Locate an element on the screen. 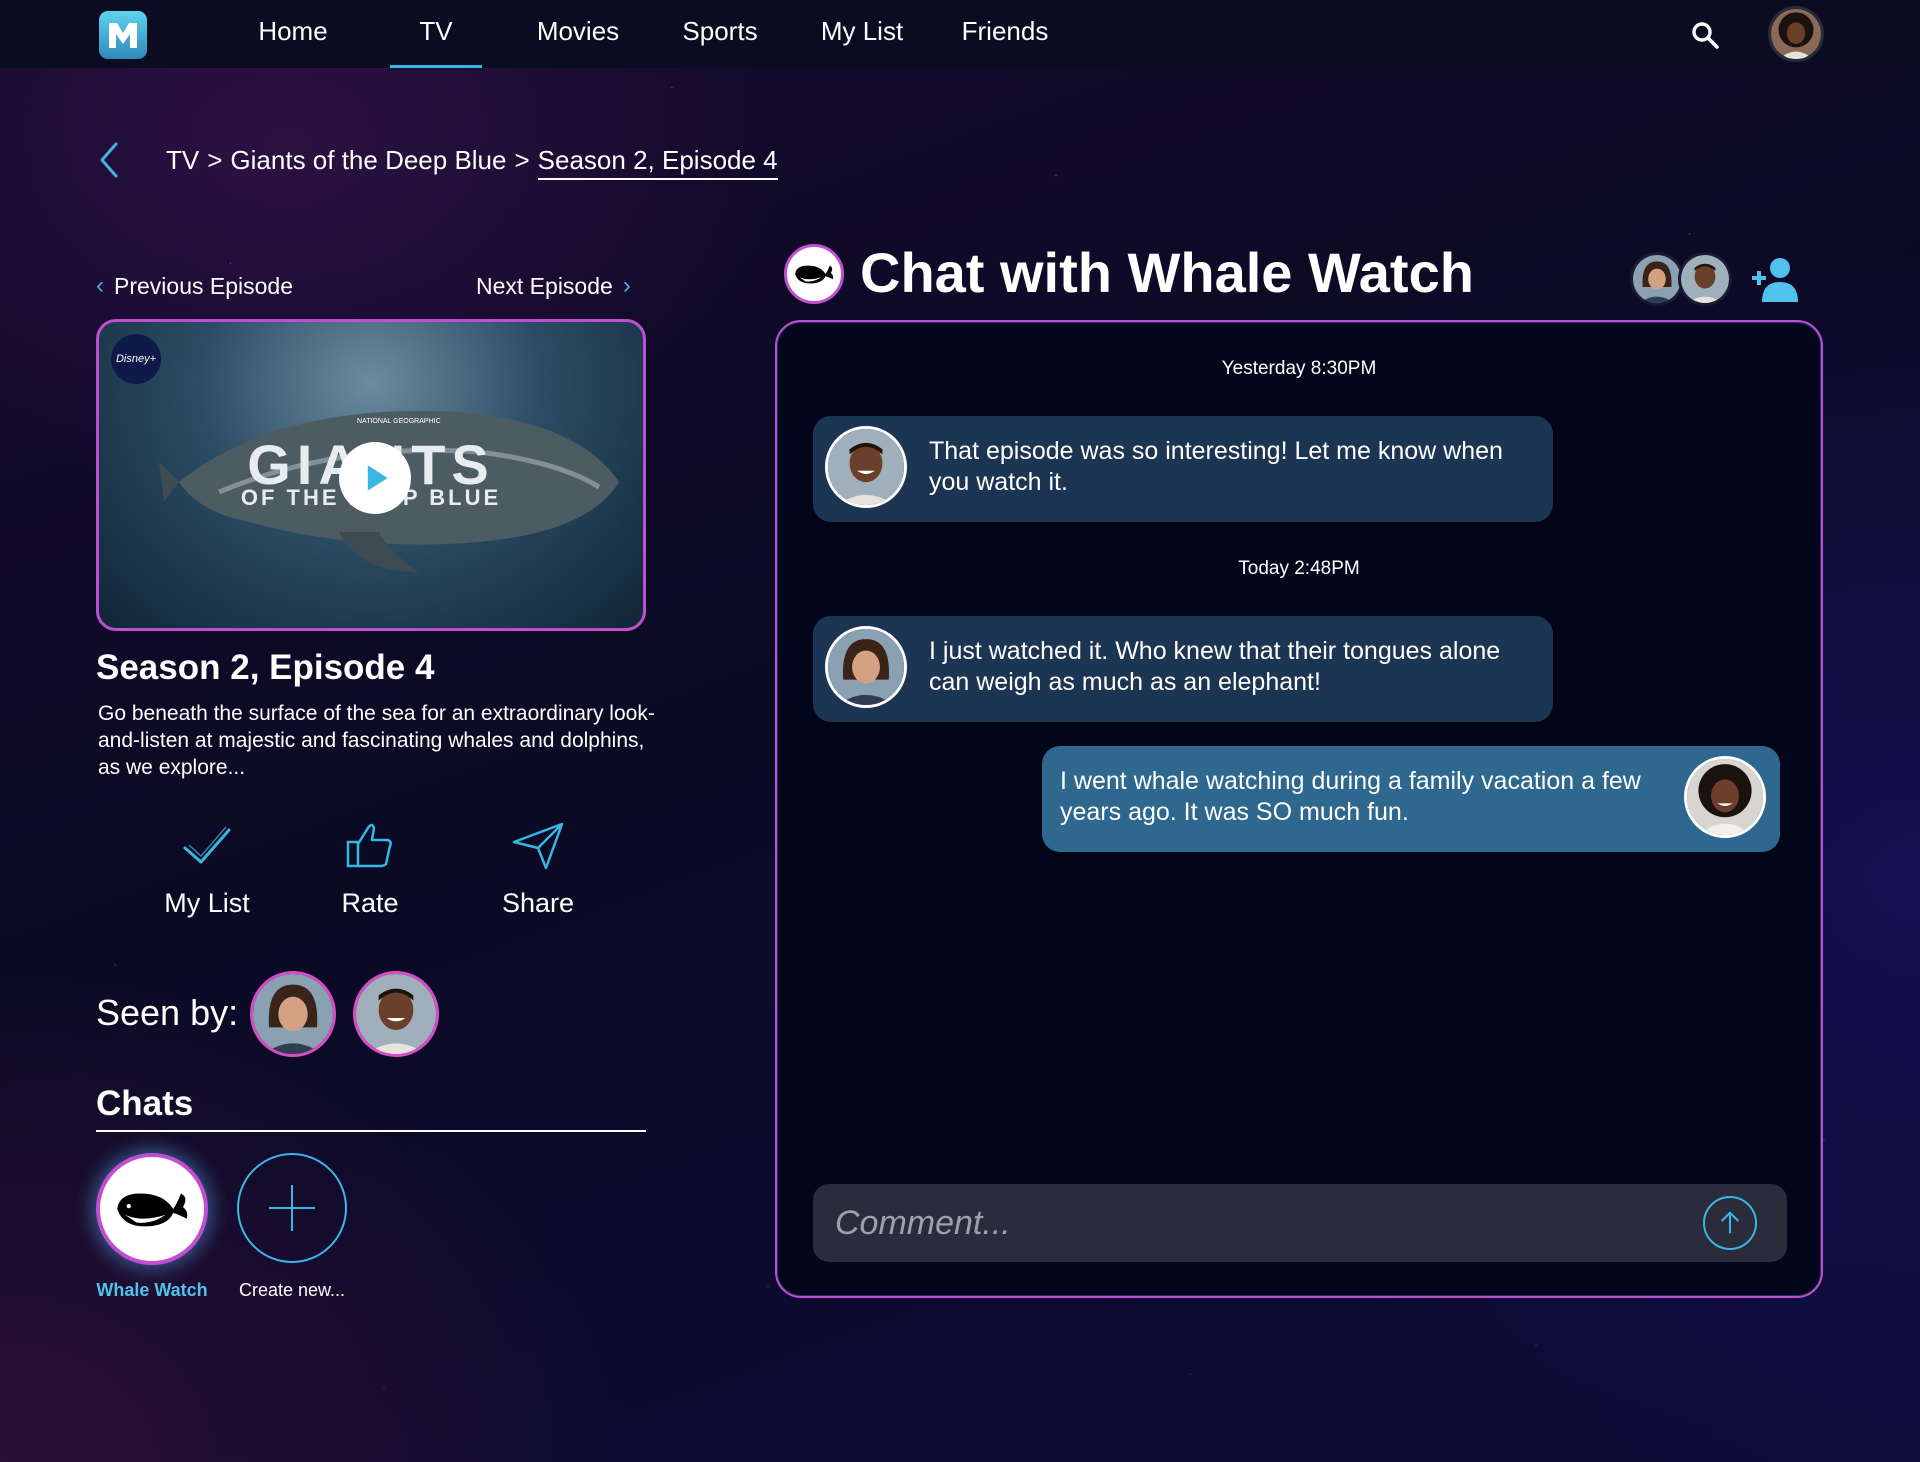 This screenshot has width=1920, height=1462. plus-icon is located at coordinates (292, 1208).